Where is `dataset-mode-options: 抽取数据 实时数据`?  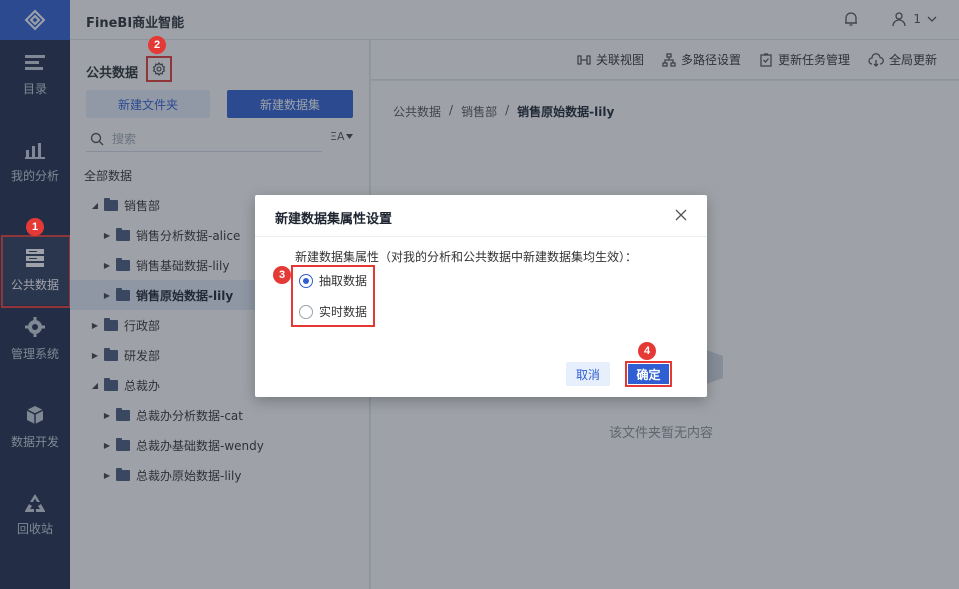
dataset-mode-options: 抽取数据 实时数据 is located at coordinates (333, 296).